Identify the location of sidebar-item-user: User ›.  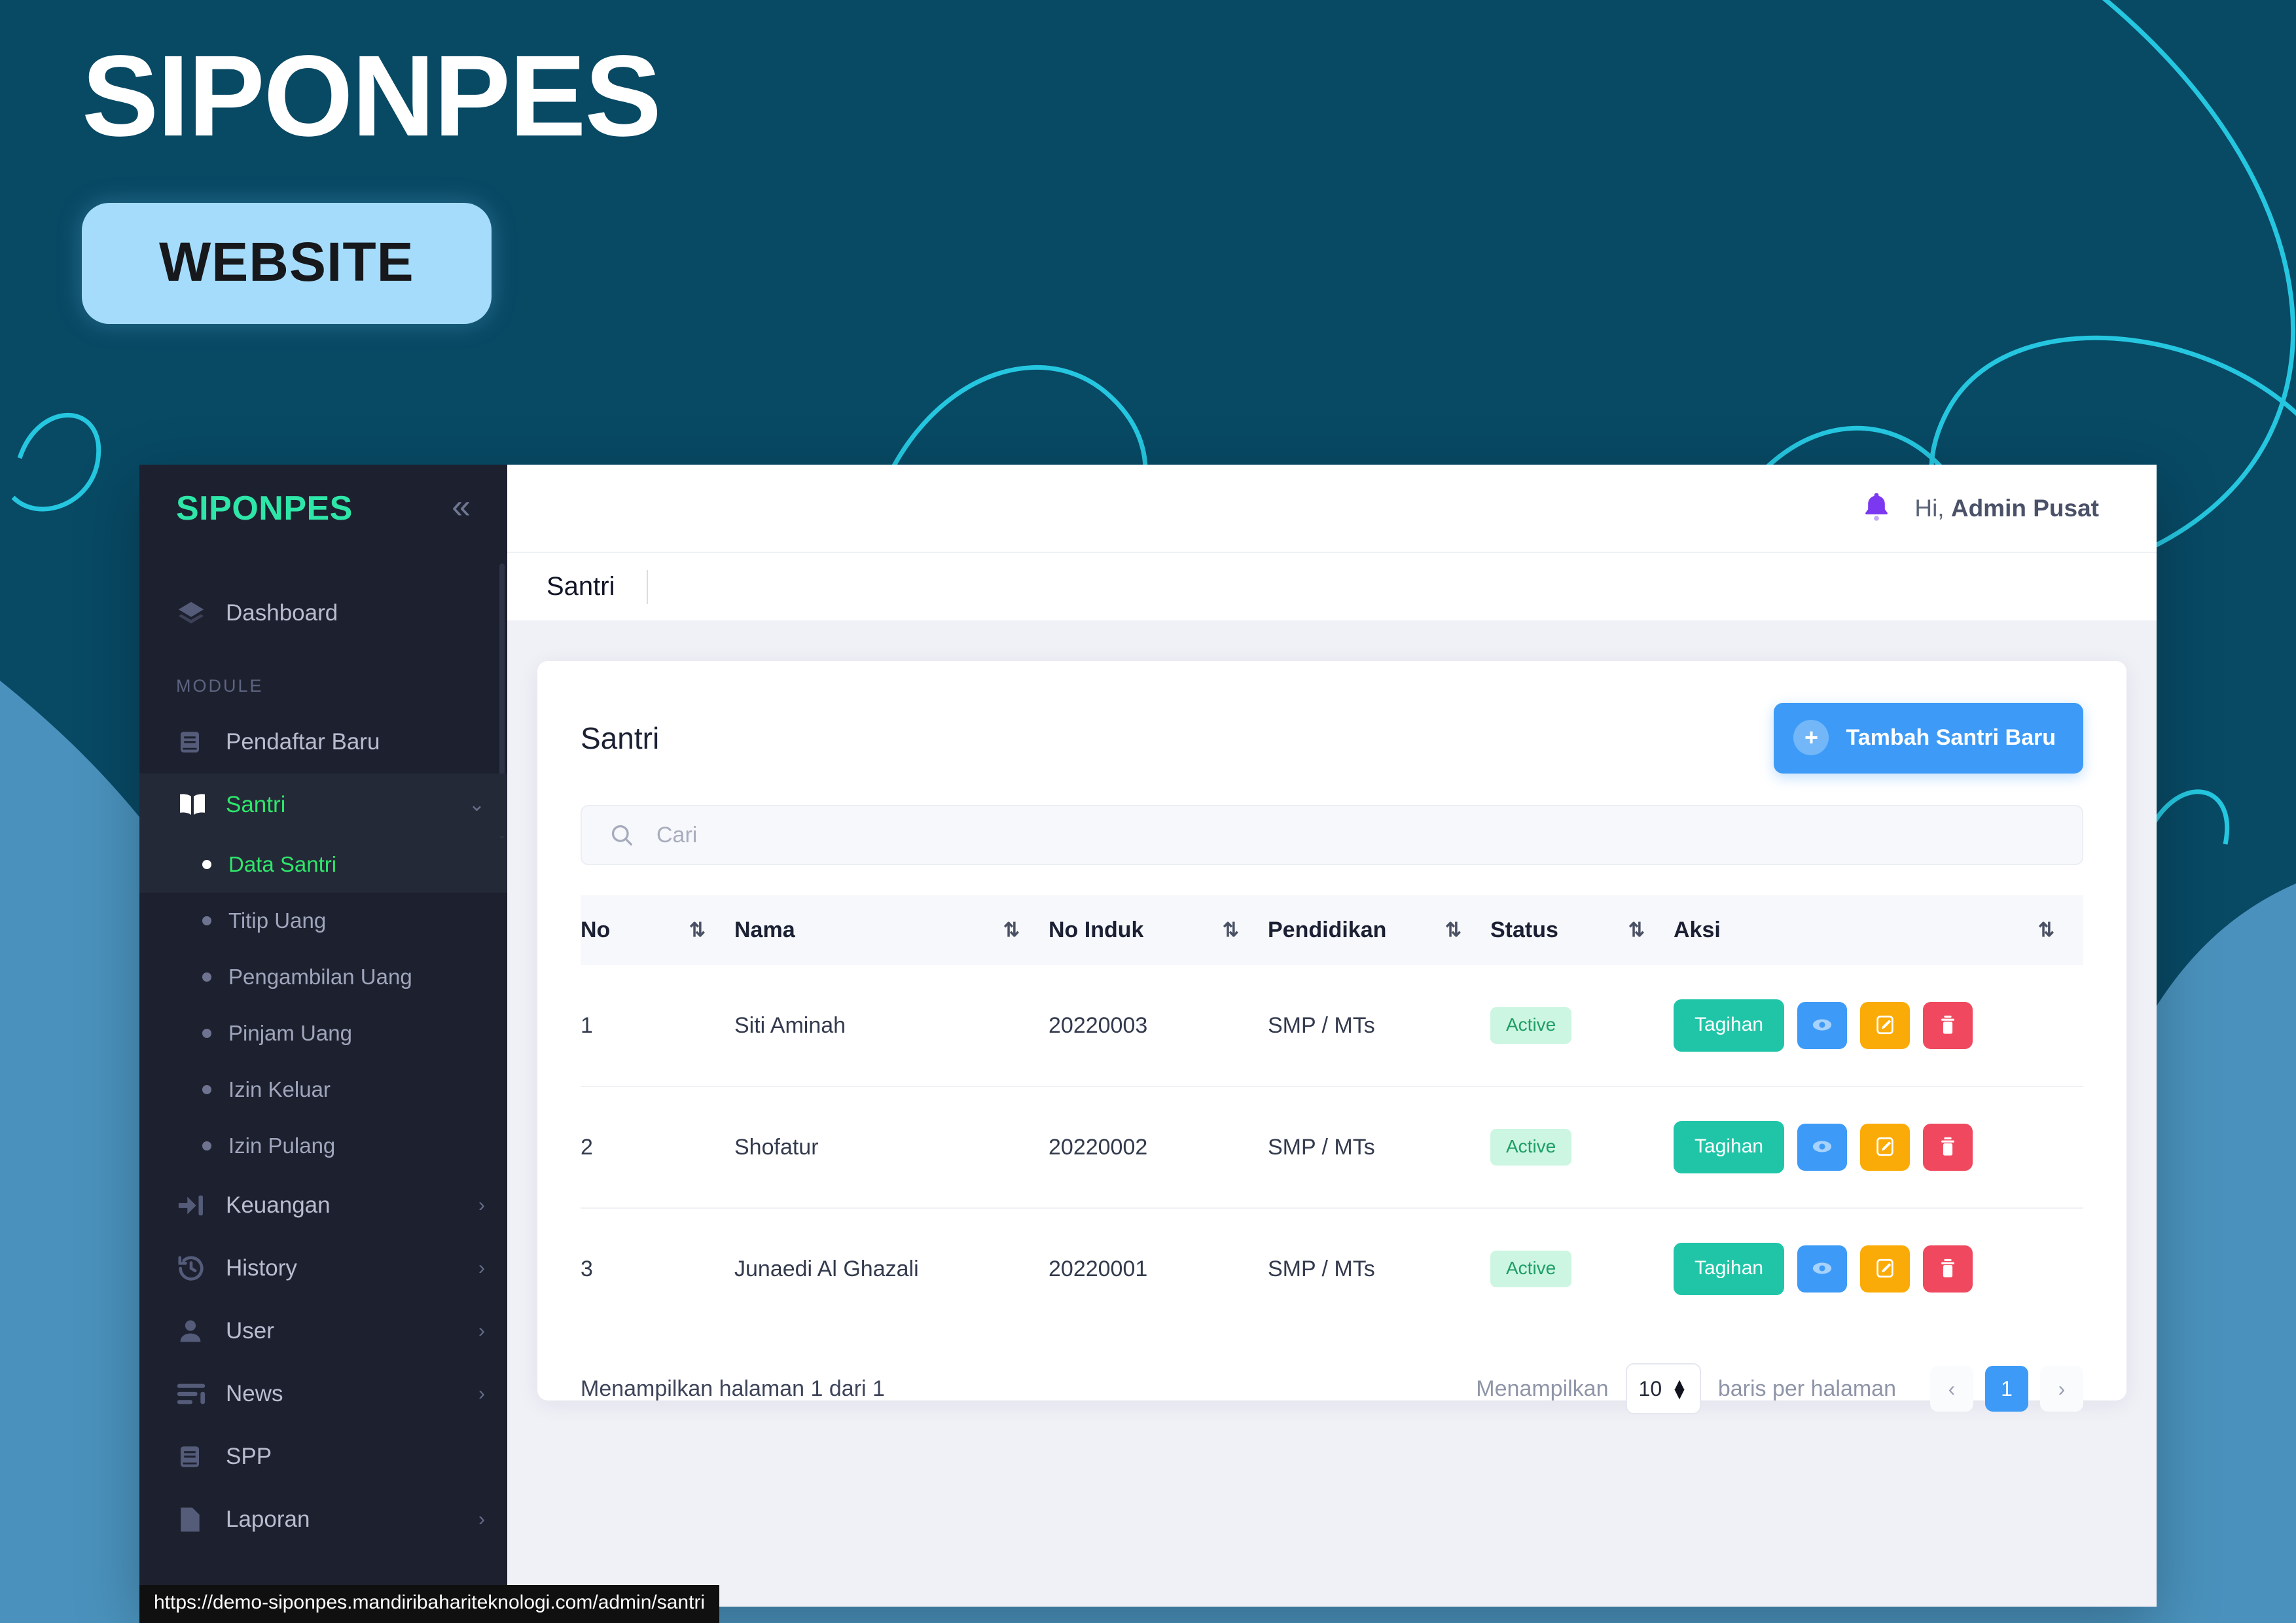
(323, 1331).